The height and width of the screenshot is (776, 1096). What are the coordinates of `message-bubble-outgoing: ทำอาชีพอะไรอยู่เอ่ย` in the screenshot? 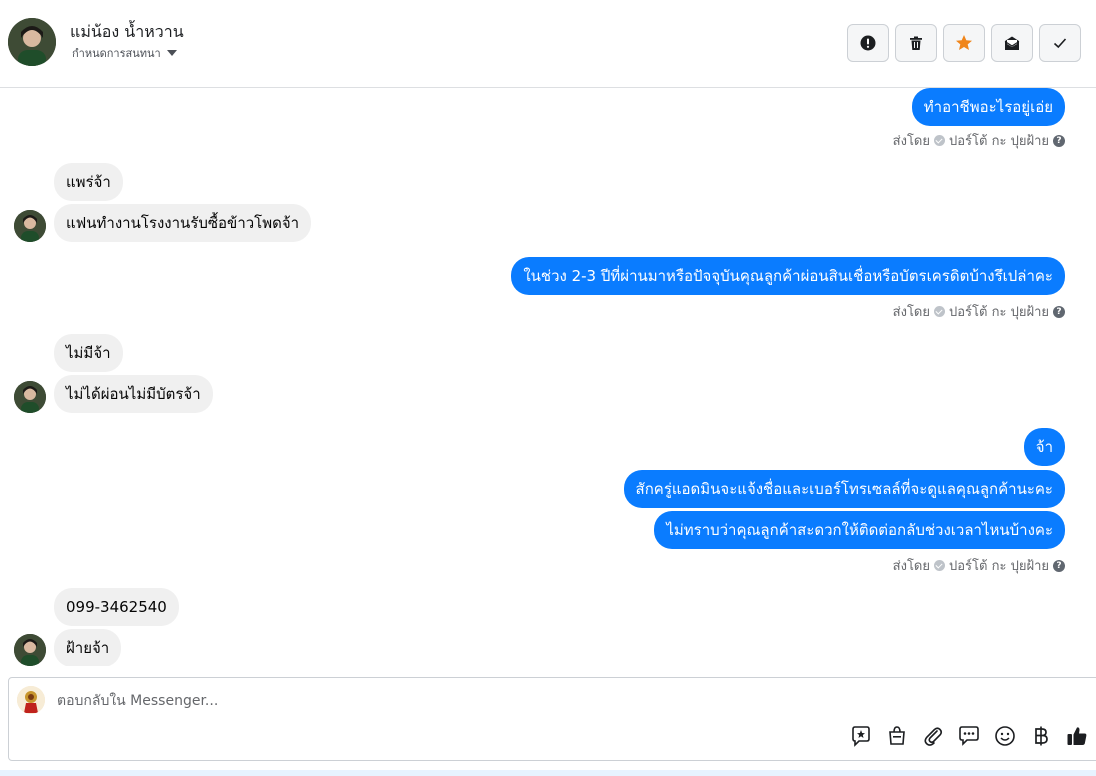 It's located at (988, 107).